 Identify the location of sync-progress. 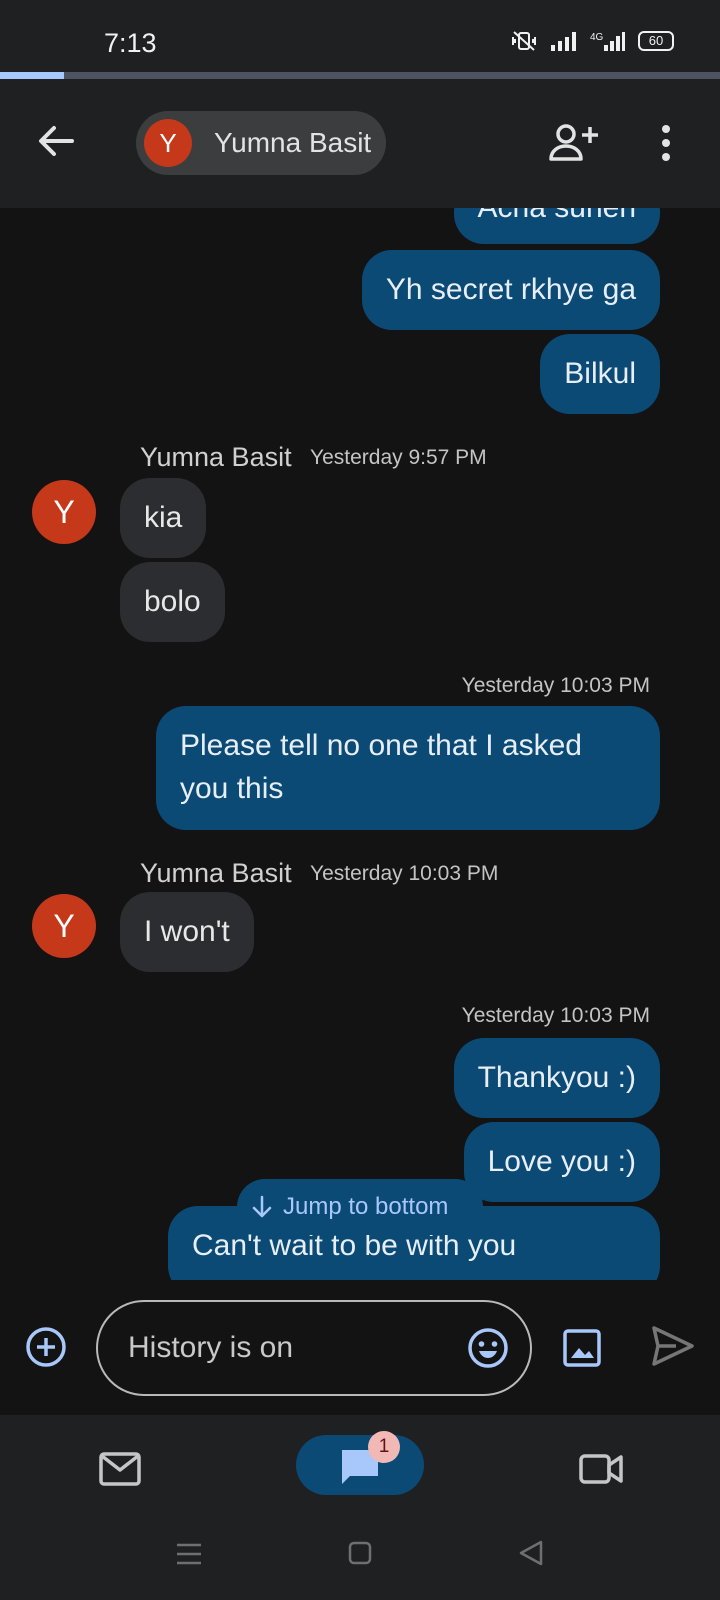
(360, 75).